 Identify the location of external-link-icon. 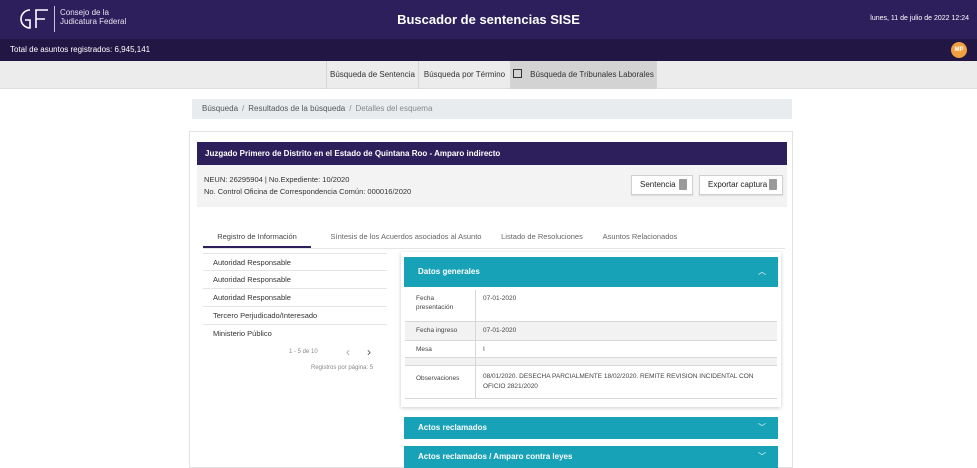
(518, 73).